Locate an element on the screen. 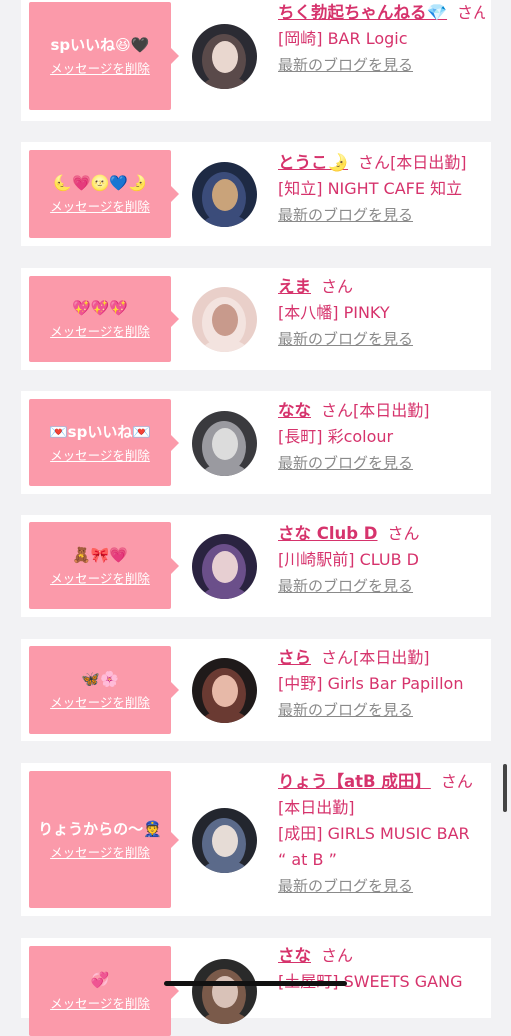 The height and width of the screenshot is (1036, 511). message-card: 💖💖💖 メッセージを削除 えま さん [本八幡] PINKY 最新のブログを見る is located at coordinates (256, 319).